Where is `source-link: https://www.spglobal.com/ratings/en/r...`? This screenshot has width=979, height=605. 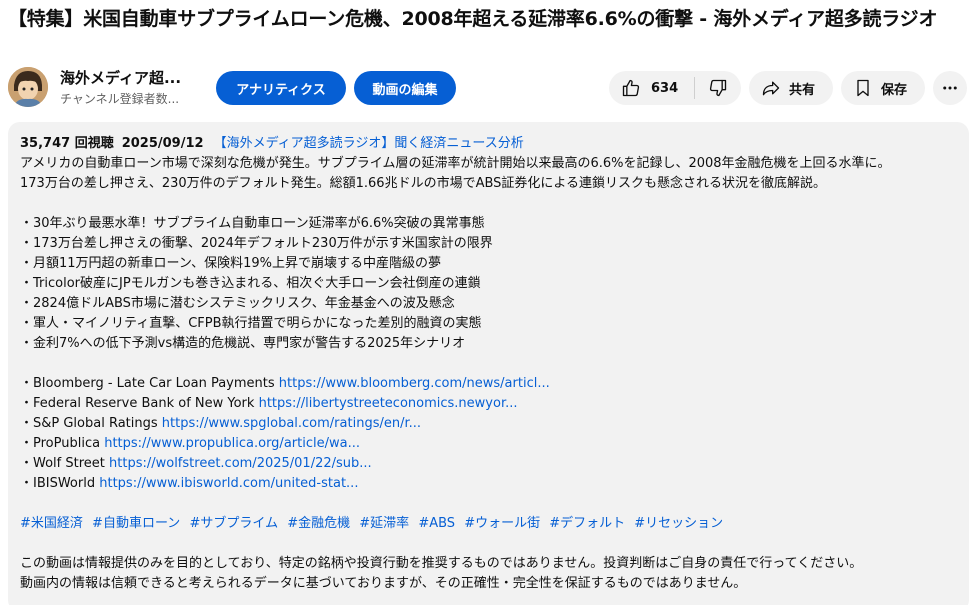
source-link: https://www.spglobal.com/ratings/en/r... is located at coordinates (291, 423).